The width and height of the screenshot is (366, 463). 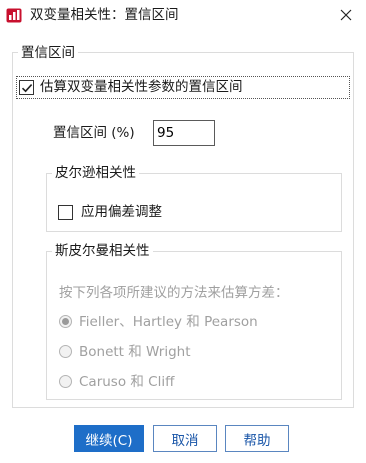 I want to click on window-title: 双变量相关性：置信区间, so click(x=104, y=15).